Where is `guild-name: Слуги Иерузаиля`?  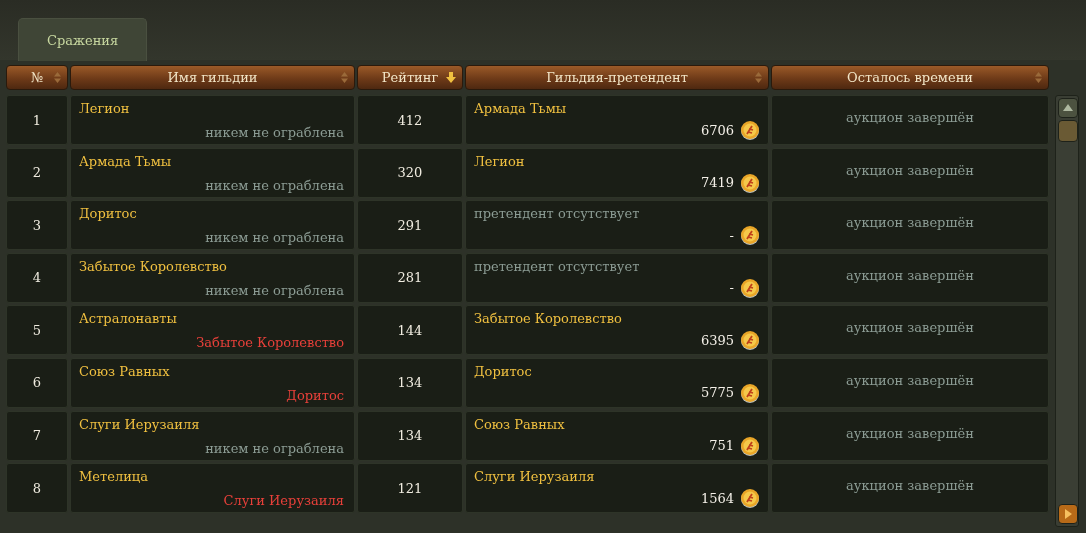
guild-name: Слуги Иерузаиля is located at coordinates (139, 424).